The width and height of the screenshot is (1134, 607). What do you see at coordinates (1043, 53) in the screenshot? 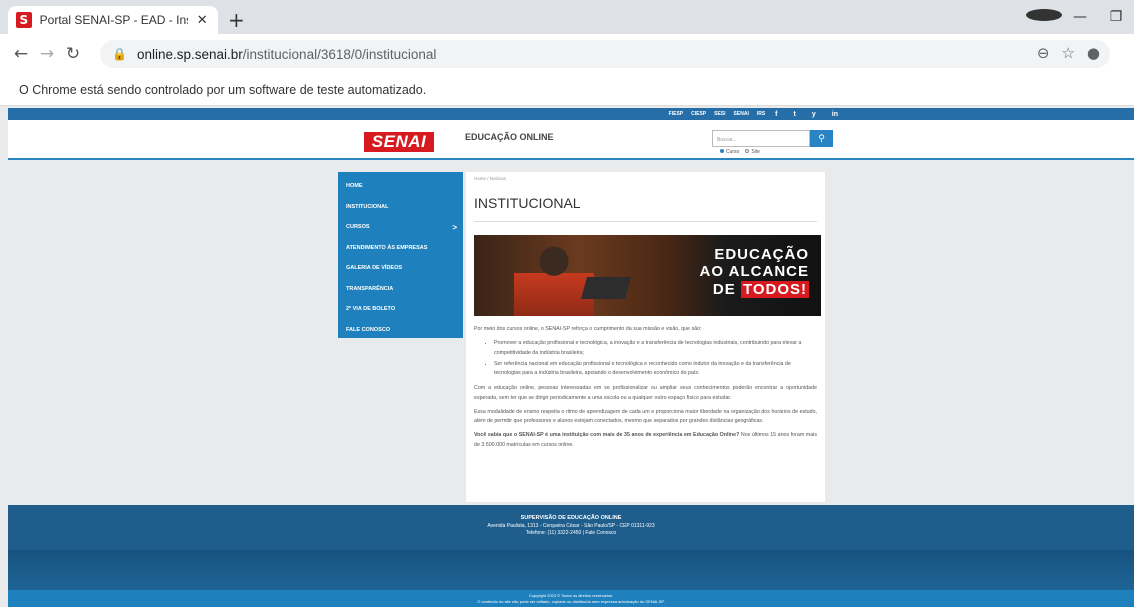
I see `zoom-icon: ⊖` at bounding box center [1043, 53].